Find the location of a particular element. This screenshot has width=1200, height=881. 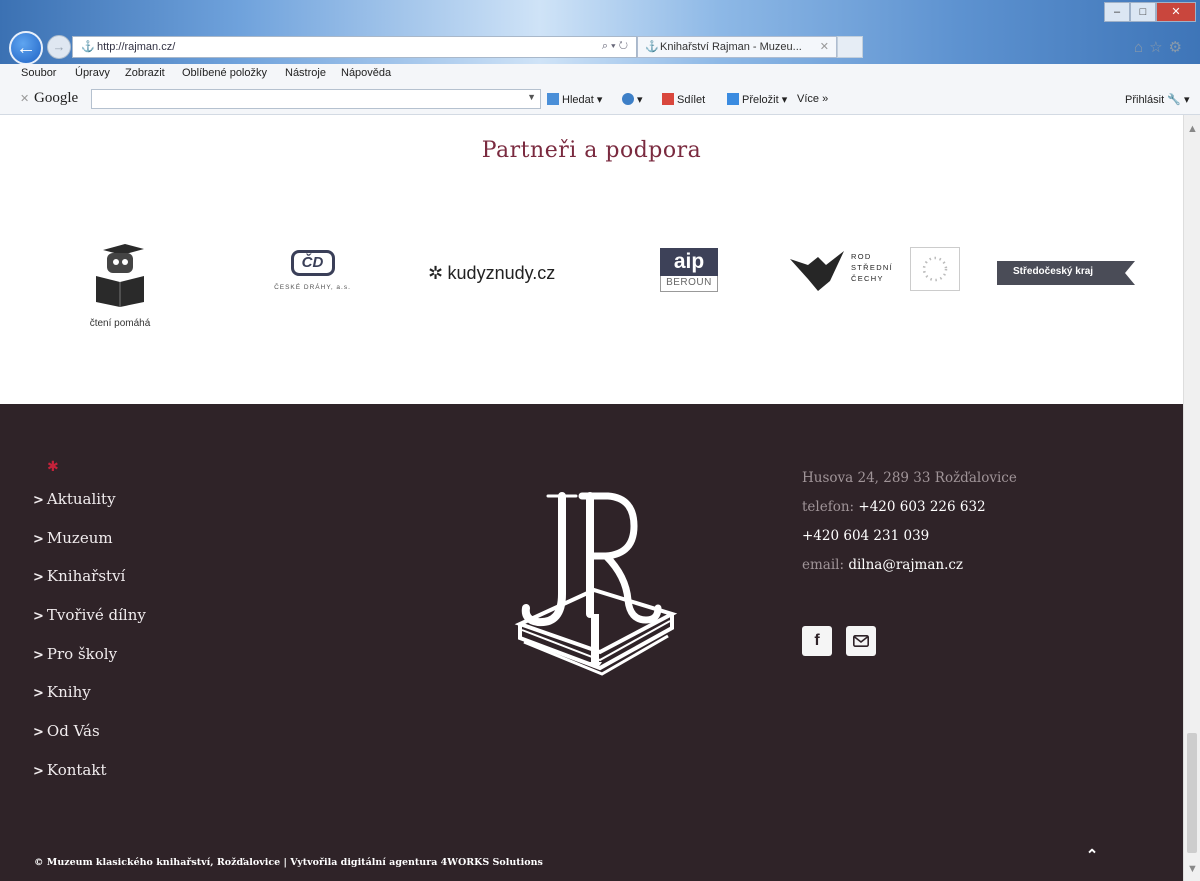

email-label: email: is located at coordinates (823, 565).